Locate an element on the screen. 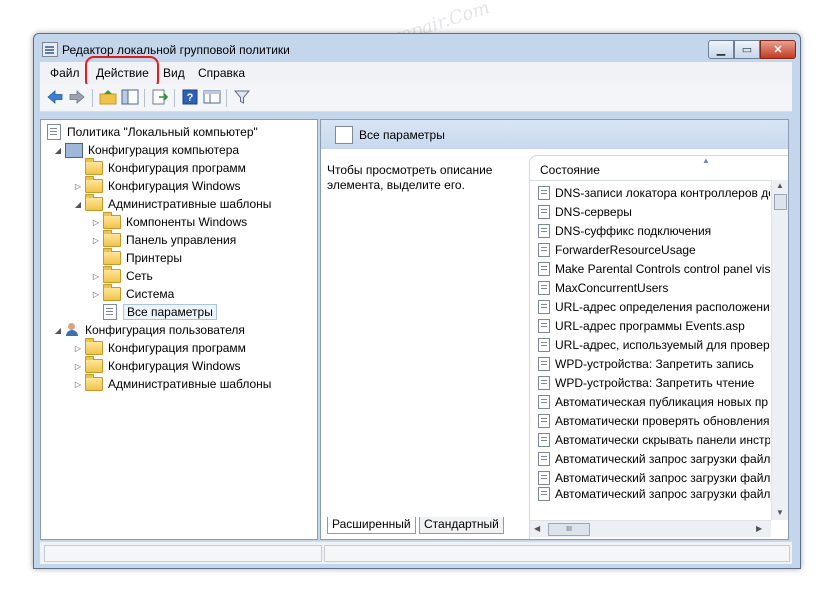 The height and width of the screenshot is (601, 832). app-icon is located at coordinates (50, 49).